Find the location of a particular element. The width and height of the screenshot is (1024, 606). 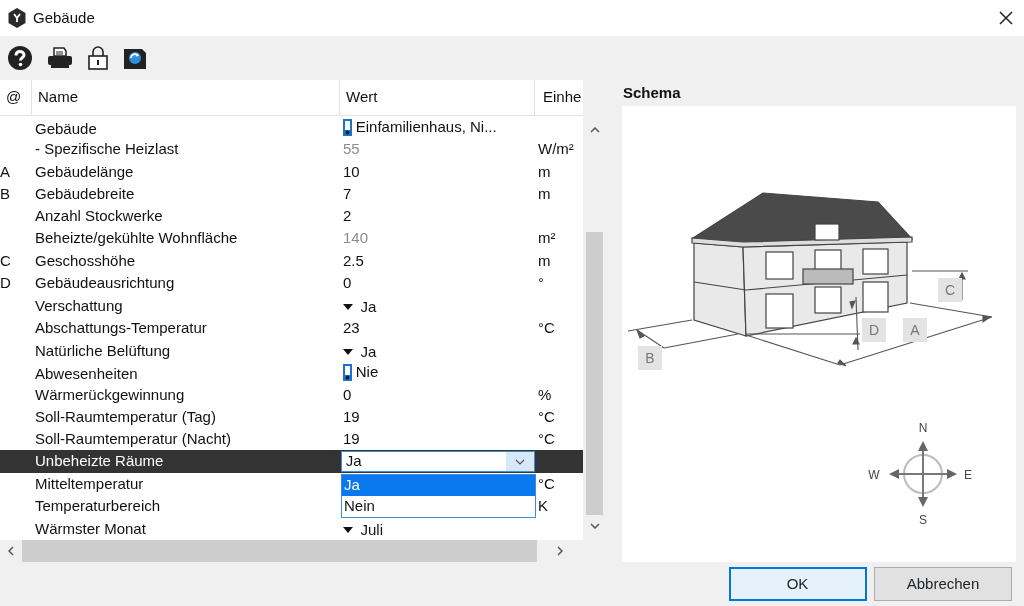

compass-letter: W is located at coordinates (874, 475).